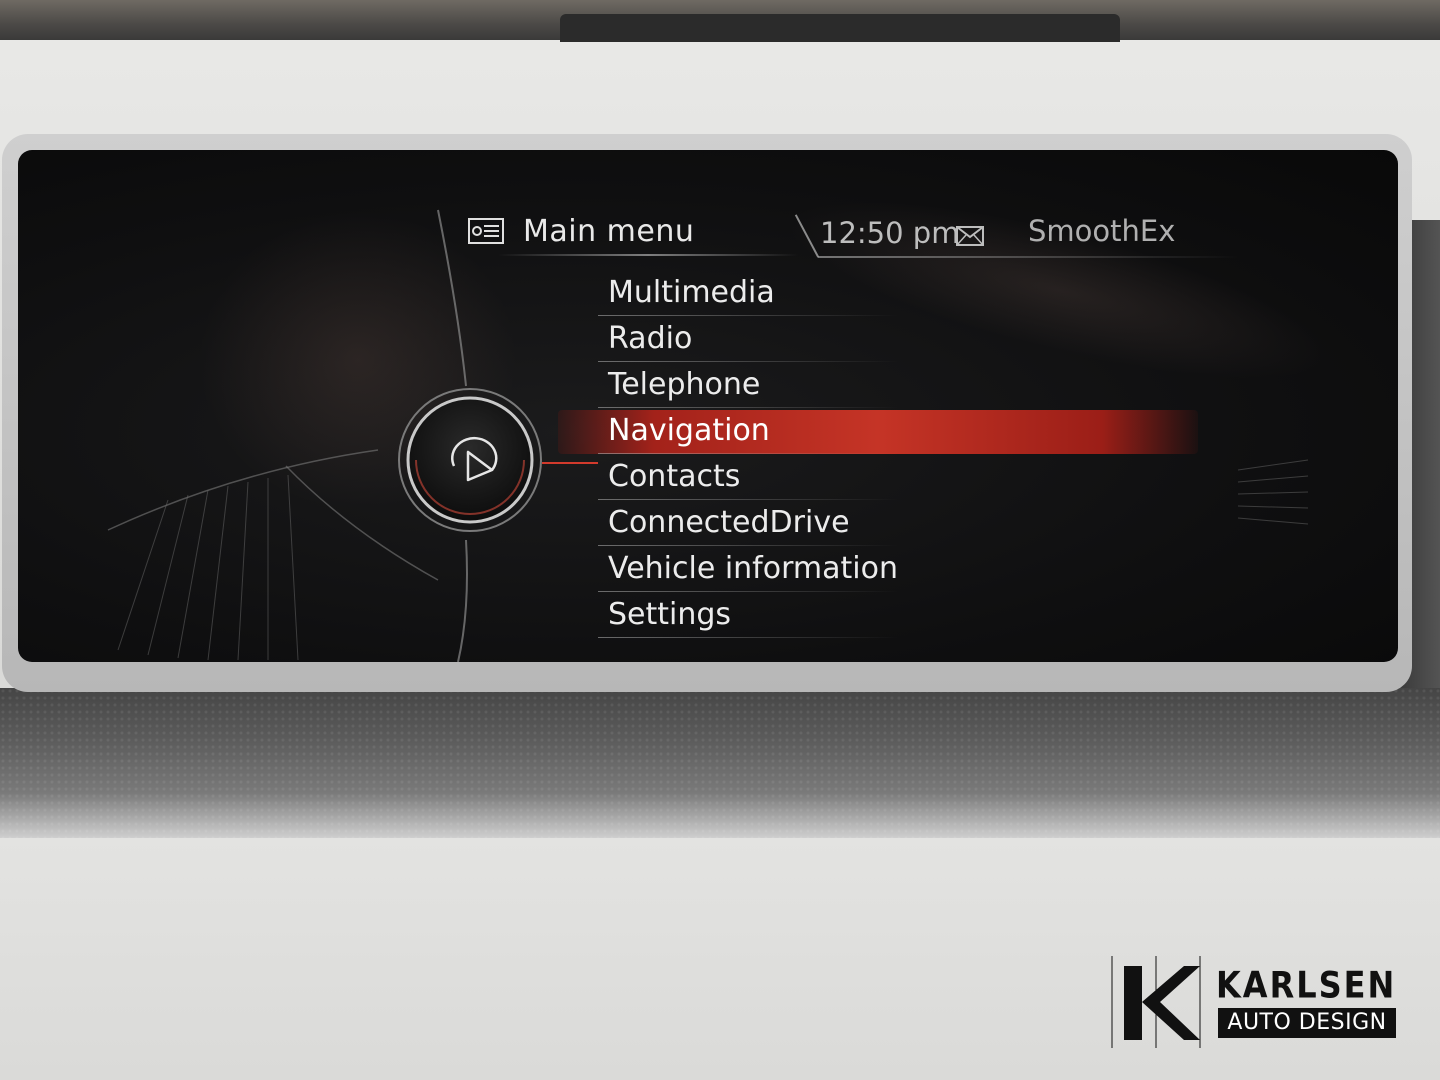 The image size is (1440, 1080). I want to click on watermark-name: KARLSEN, so click(1306, 985).